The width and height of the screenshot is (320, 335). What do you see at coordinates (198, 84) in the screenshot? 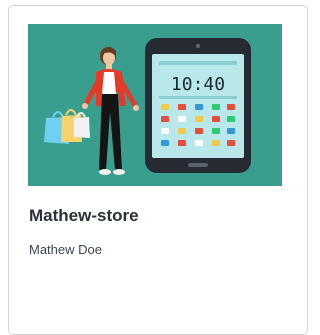
I see `phone-clock-text: 10:40` at bounding box center [198, 84].